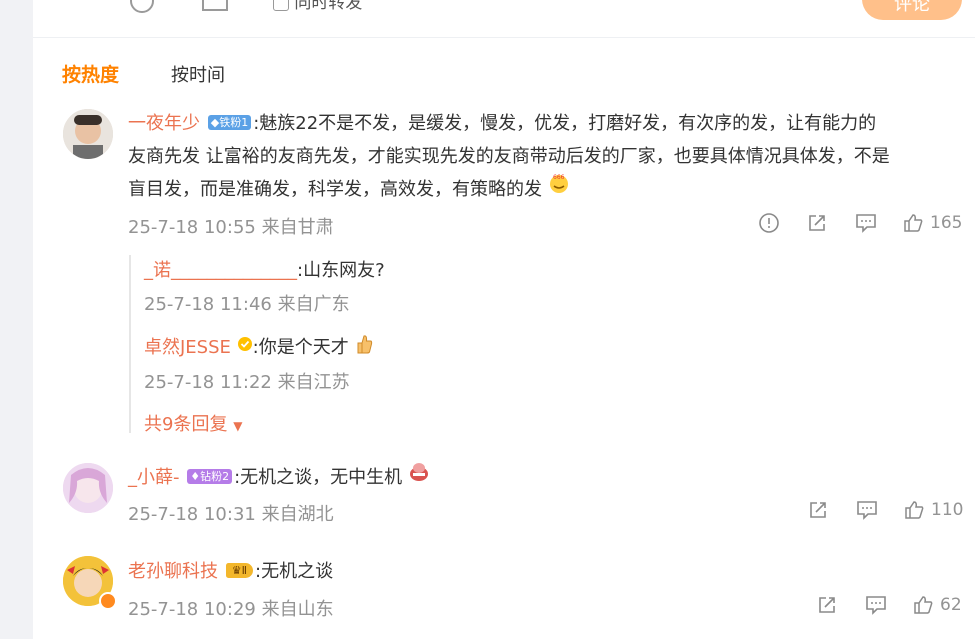 This screenshot has height=639, width=975. Describe the element at coordinates (239, 570) in the screenshot. I see `member-crown-badge: ♛Ⅱ` at that location.